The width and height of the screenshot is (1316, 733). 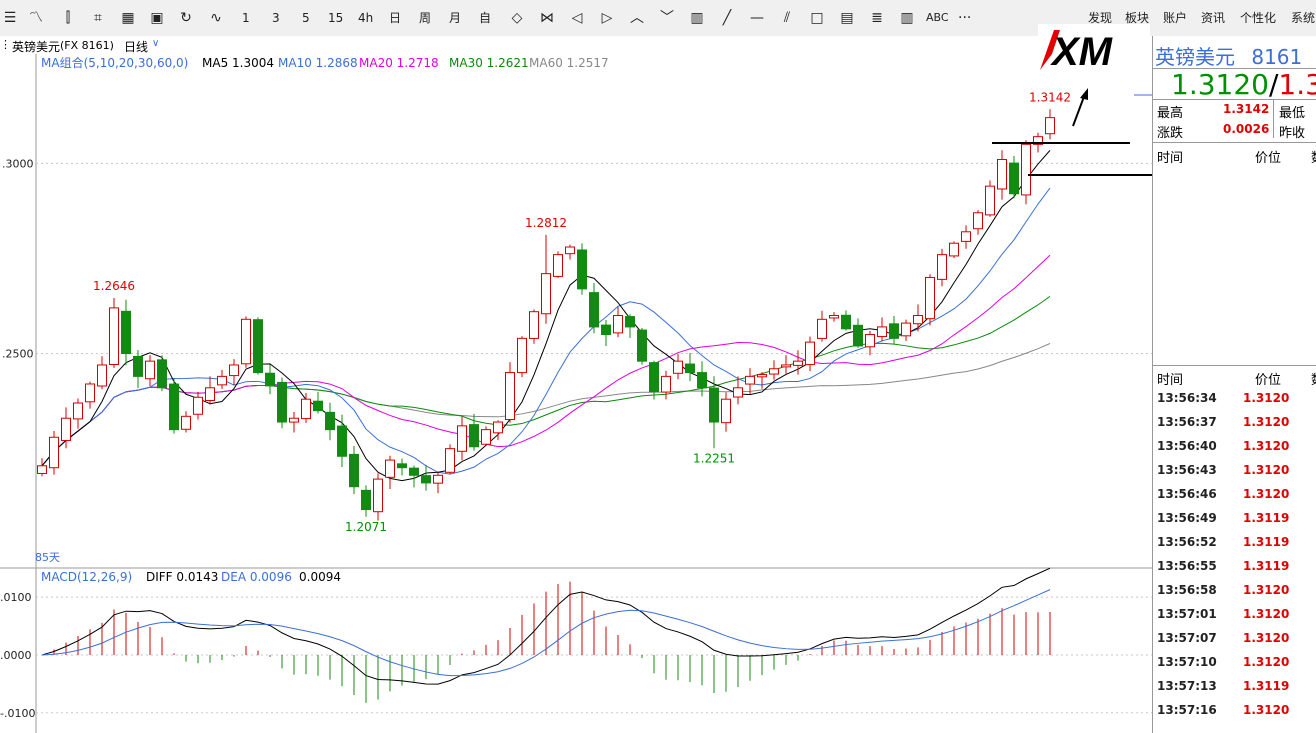 What do you see at coordinates (637, 18) in the screenshot?
I see `arrow-up-icon: ︿` at bounding box center [637, 18].